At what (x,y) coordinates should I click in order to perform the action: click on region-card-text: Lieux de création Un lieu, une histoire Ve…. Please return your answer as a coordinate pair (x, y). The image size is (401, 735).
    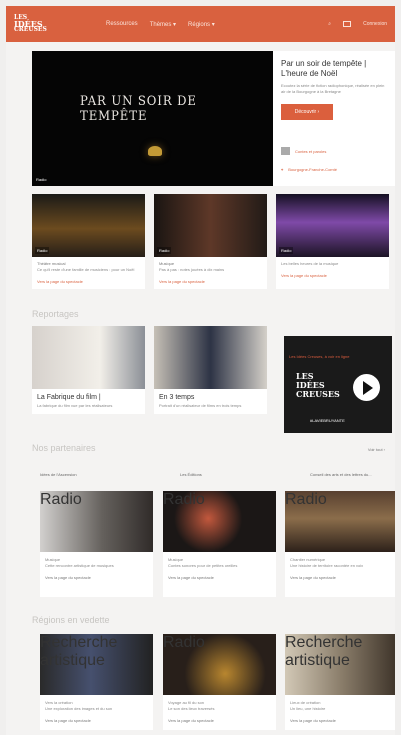
    Looking at the image, I should click on (340, 712).